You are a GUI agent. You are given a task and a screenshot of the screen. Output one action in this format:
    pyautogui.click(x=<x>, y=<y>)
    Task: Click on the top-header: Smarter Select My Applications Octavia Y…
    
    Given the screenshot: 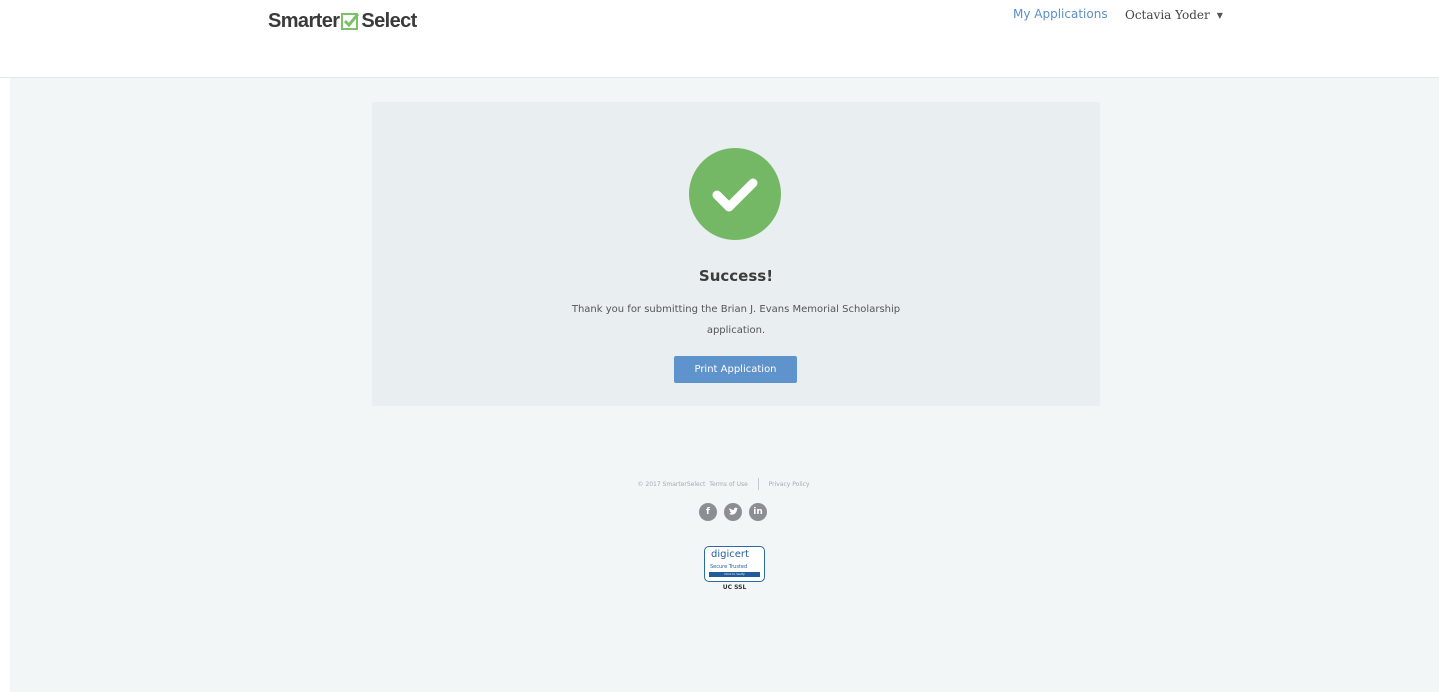 What is the action you would take?
    pyautogui.click(x=719, y=39)
    